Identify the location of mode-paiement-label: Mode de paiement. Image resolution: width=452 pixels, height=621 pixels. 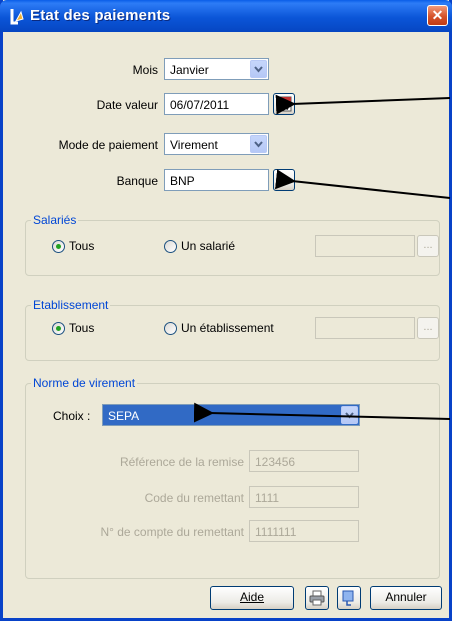
(108, 145).